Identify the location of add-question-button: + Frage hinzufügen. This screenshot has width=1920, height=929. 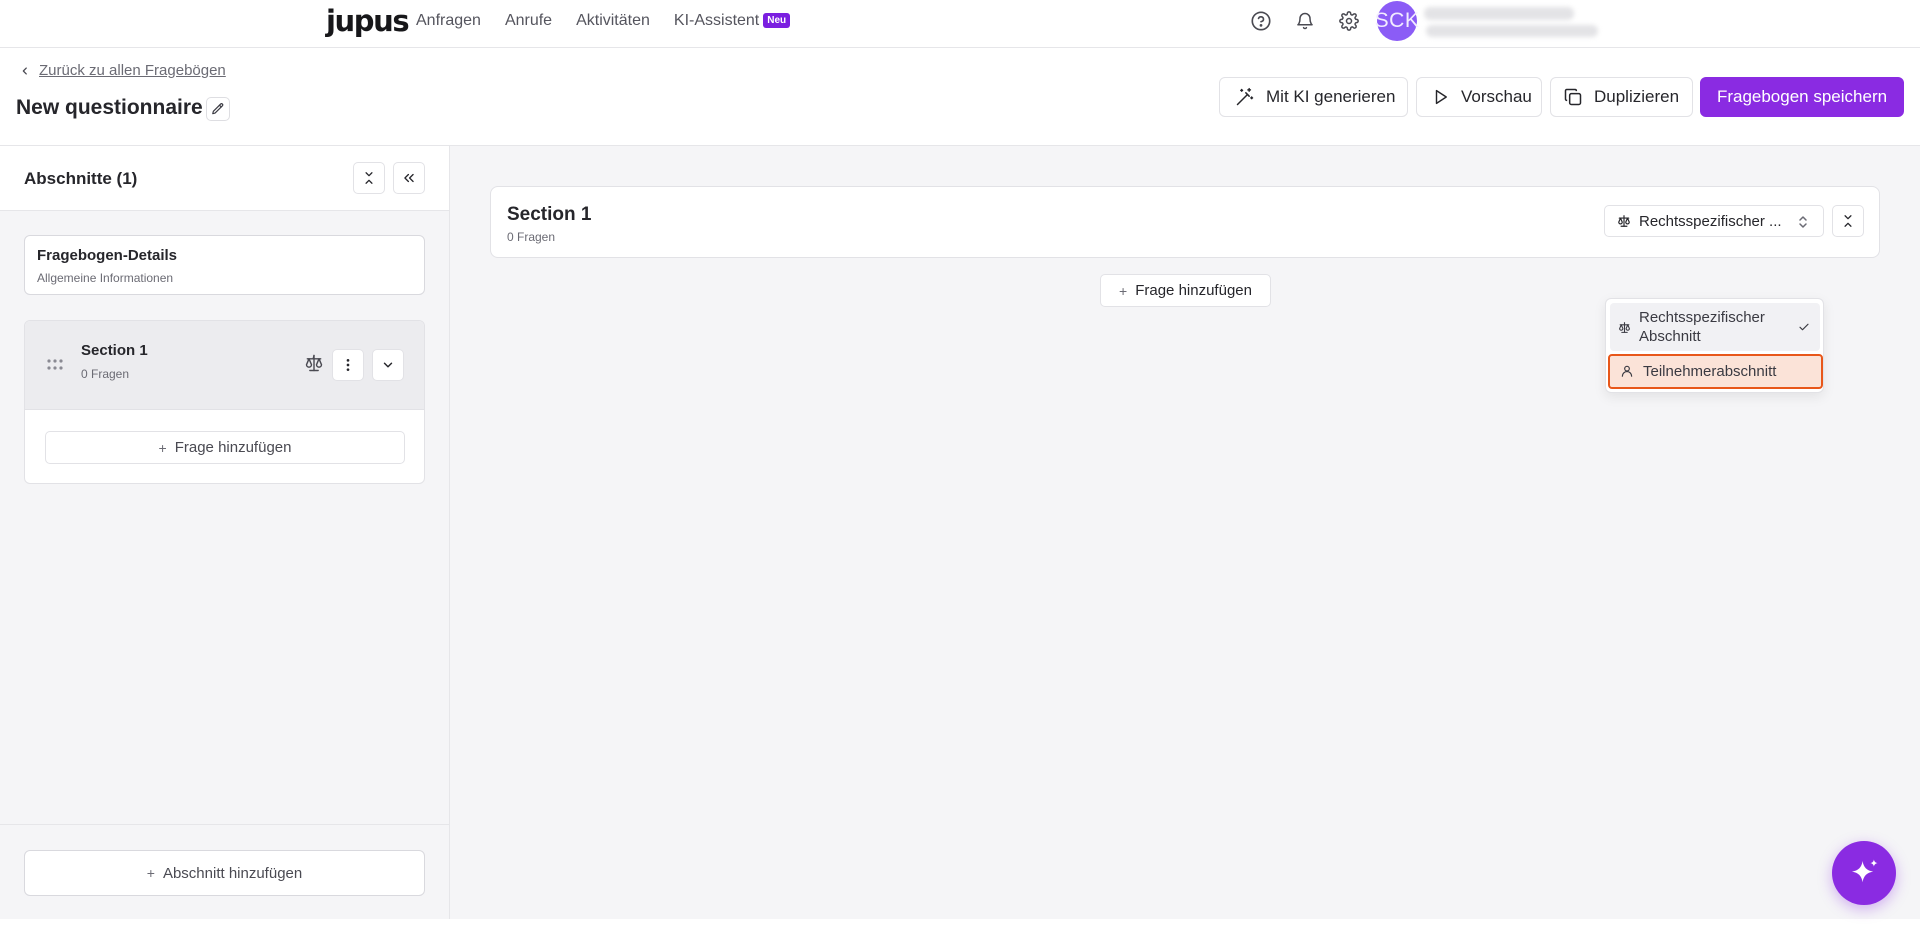
(1185, 290).